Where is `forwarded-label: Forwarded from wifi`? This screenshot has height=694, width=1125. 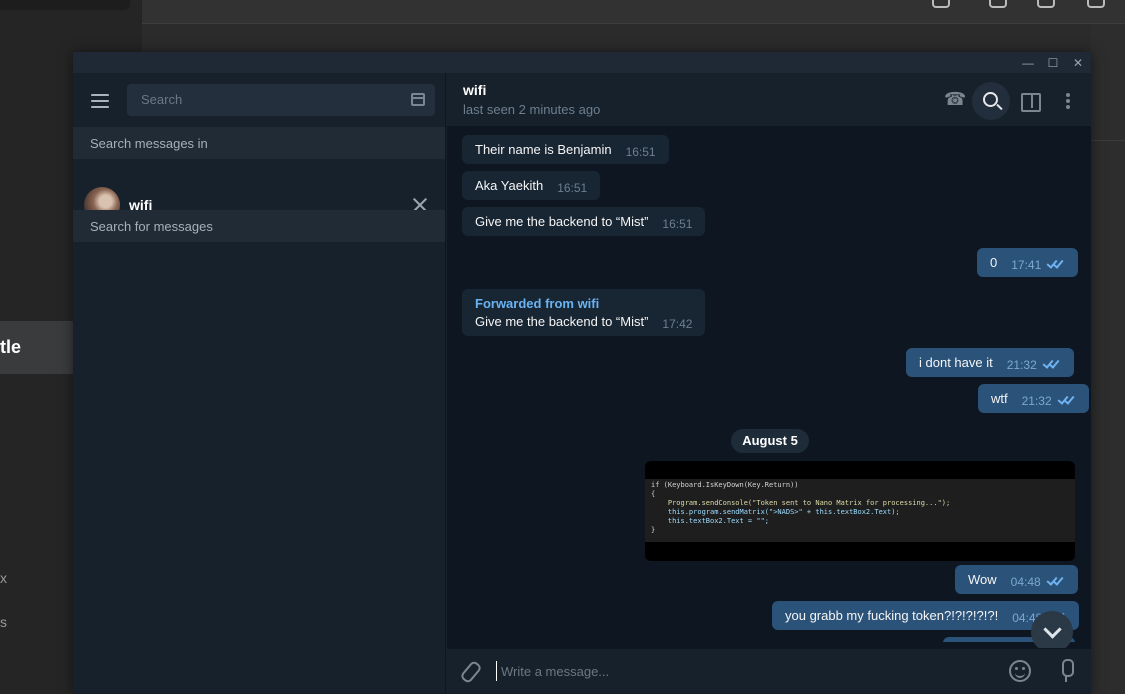 forwarded-label: Forwarded from wifi is located at coordinates (583, 303).